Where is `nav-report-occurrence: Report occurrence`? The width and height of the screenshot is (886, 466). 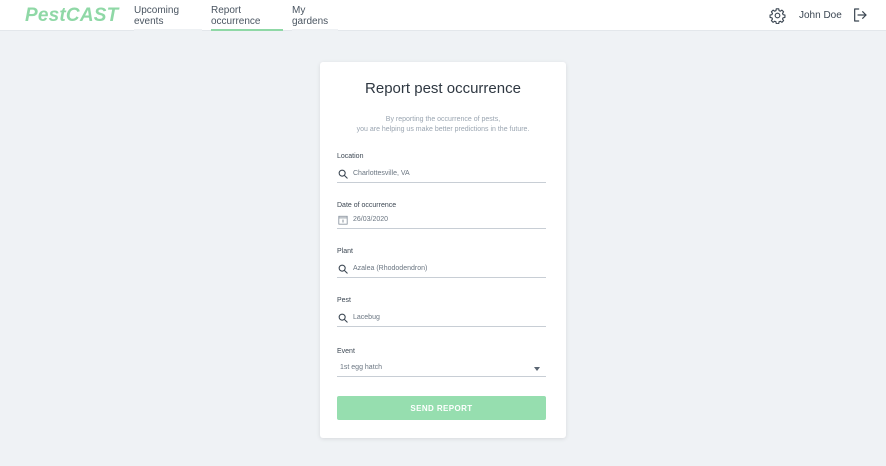
nav-report-occurrence: Report occurrence is located at coordinates (247, 15).